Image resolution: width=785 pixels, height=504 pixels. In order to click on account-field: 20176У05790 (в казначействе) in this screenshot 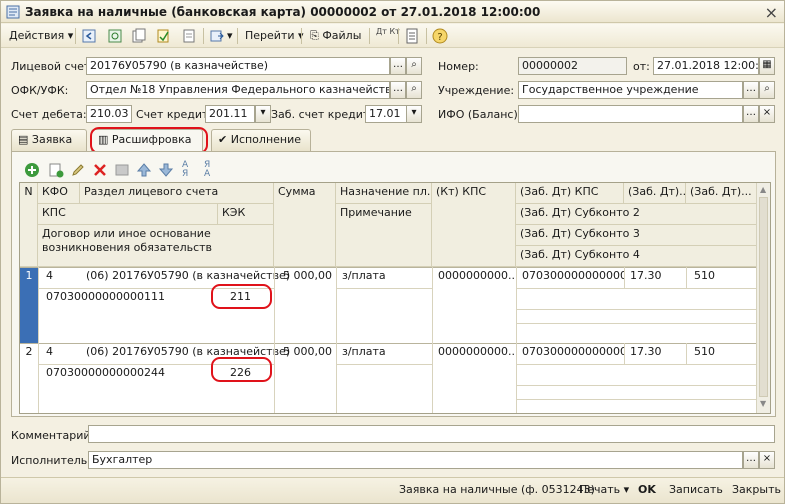, I will do `click(238, 66)`.